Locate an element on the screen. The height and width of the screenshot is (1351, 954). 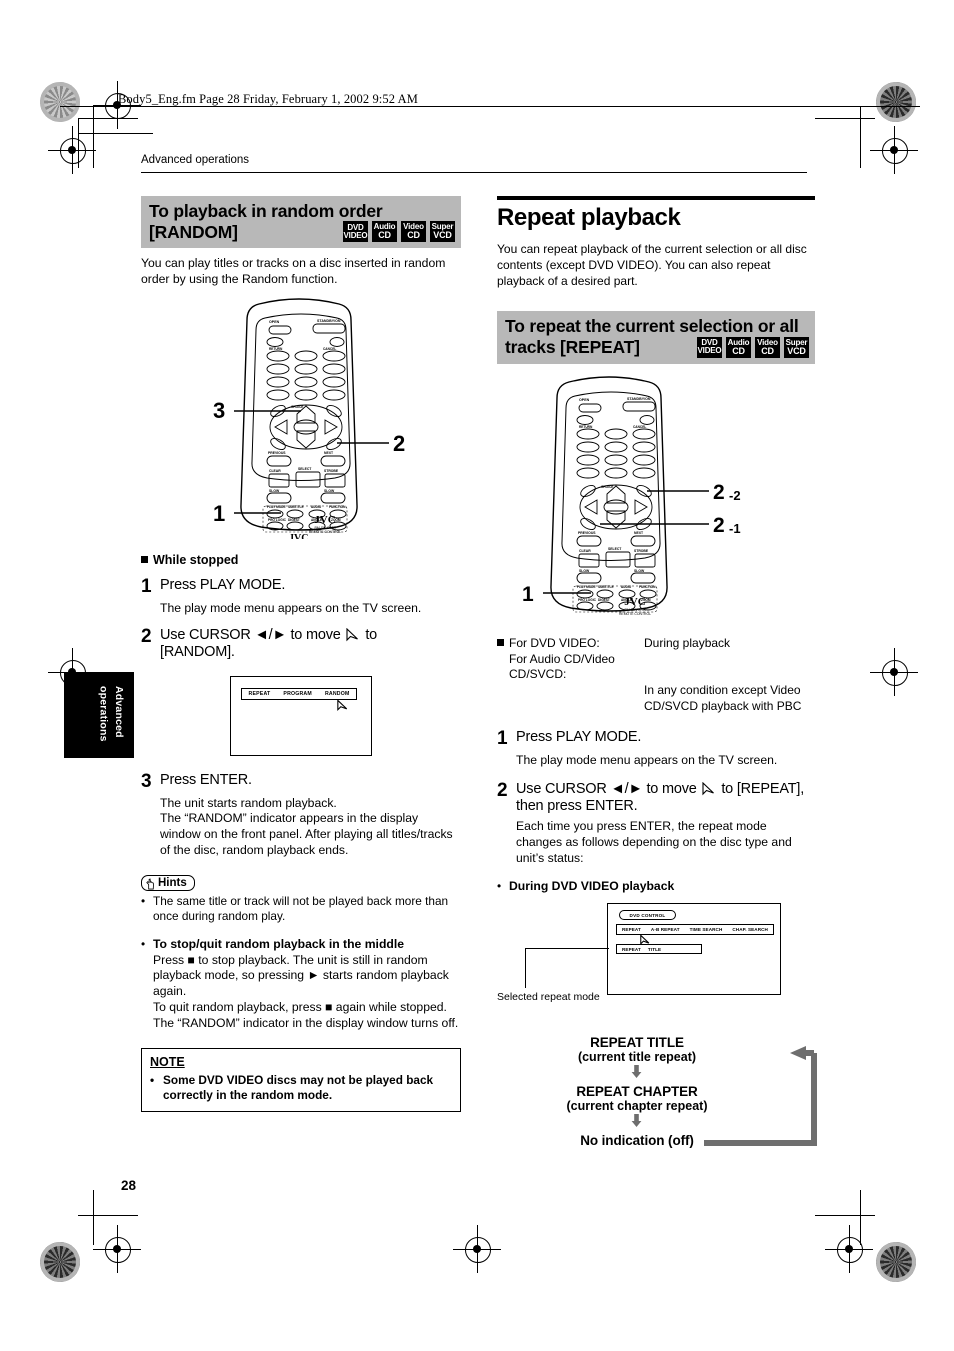
registration-mark-right-mid is located at coordinates (894, 672).